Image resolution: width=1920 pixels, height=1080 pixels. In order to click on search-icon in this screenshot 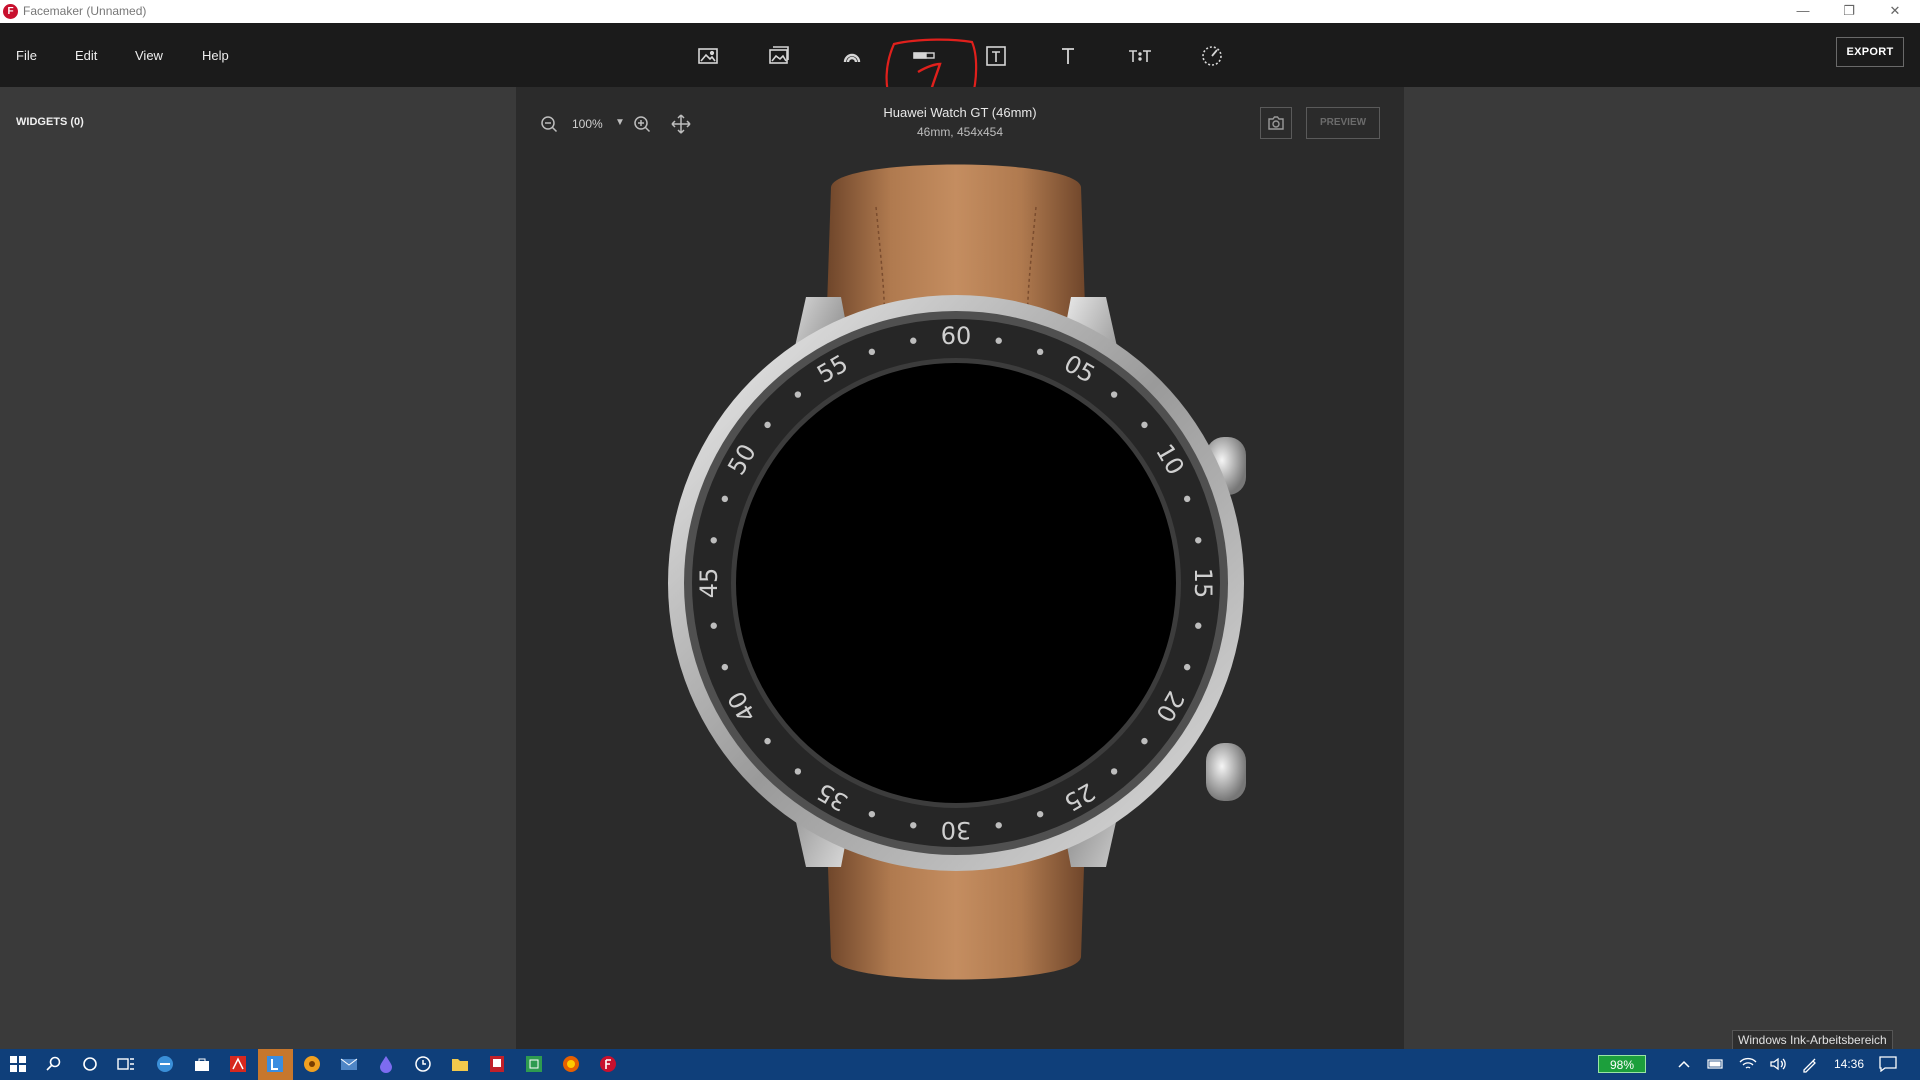, I will do `click(54, 1064)`.